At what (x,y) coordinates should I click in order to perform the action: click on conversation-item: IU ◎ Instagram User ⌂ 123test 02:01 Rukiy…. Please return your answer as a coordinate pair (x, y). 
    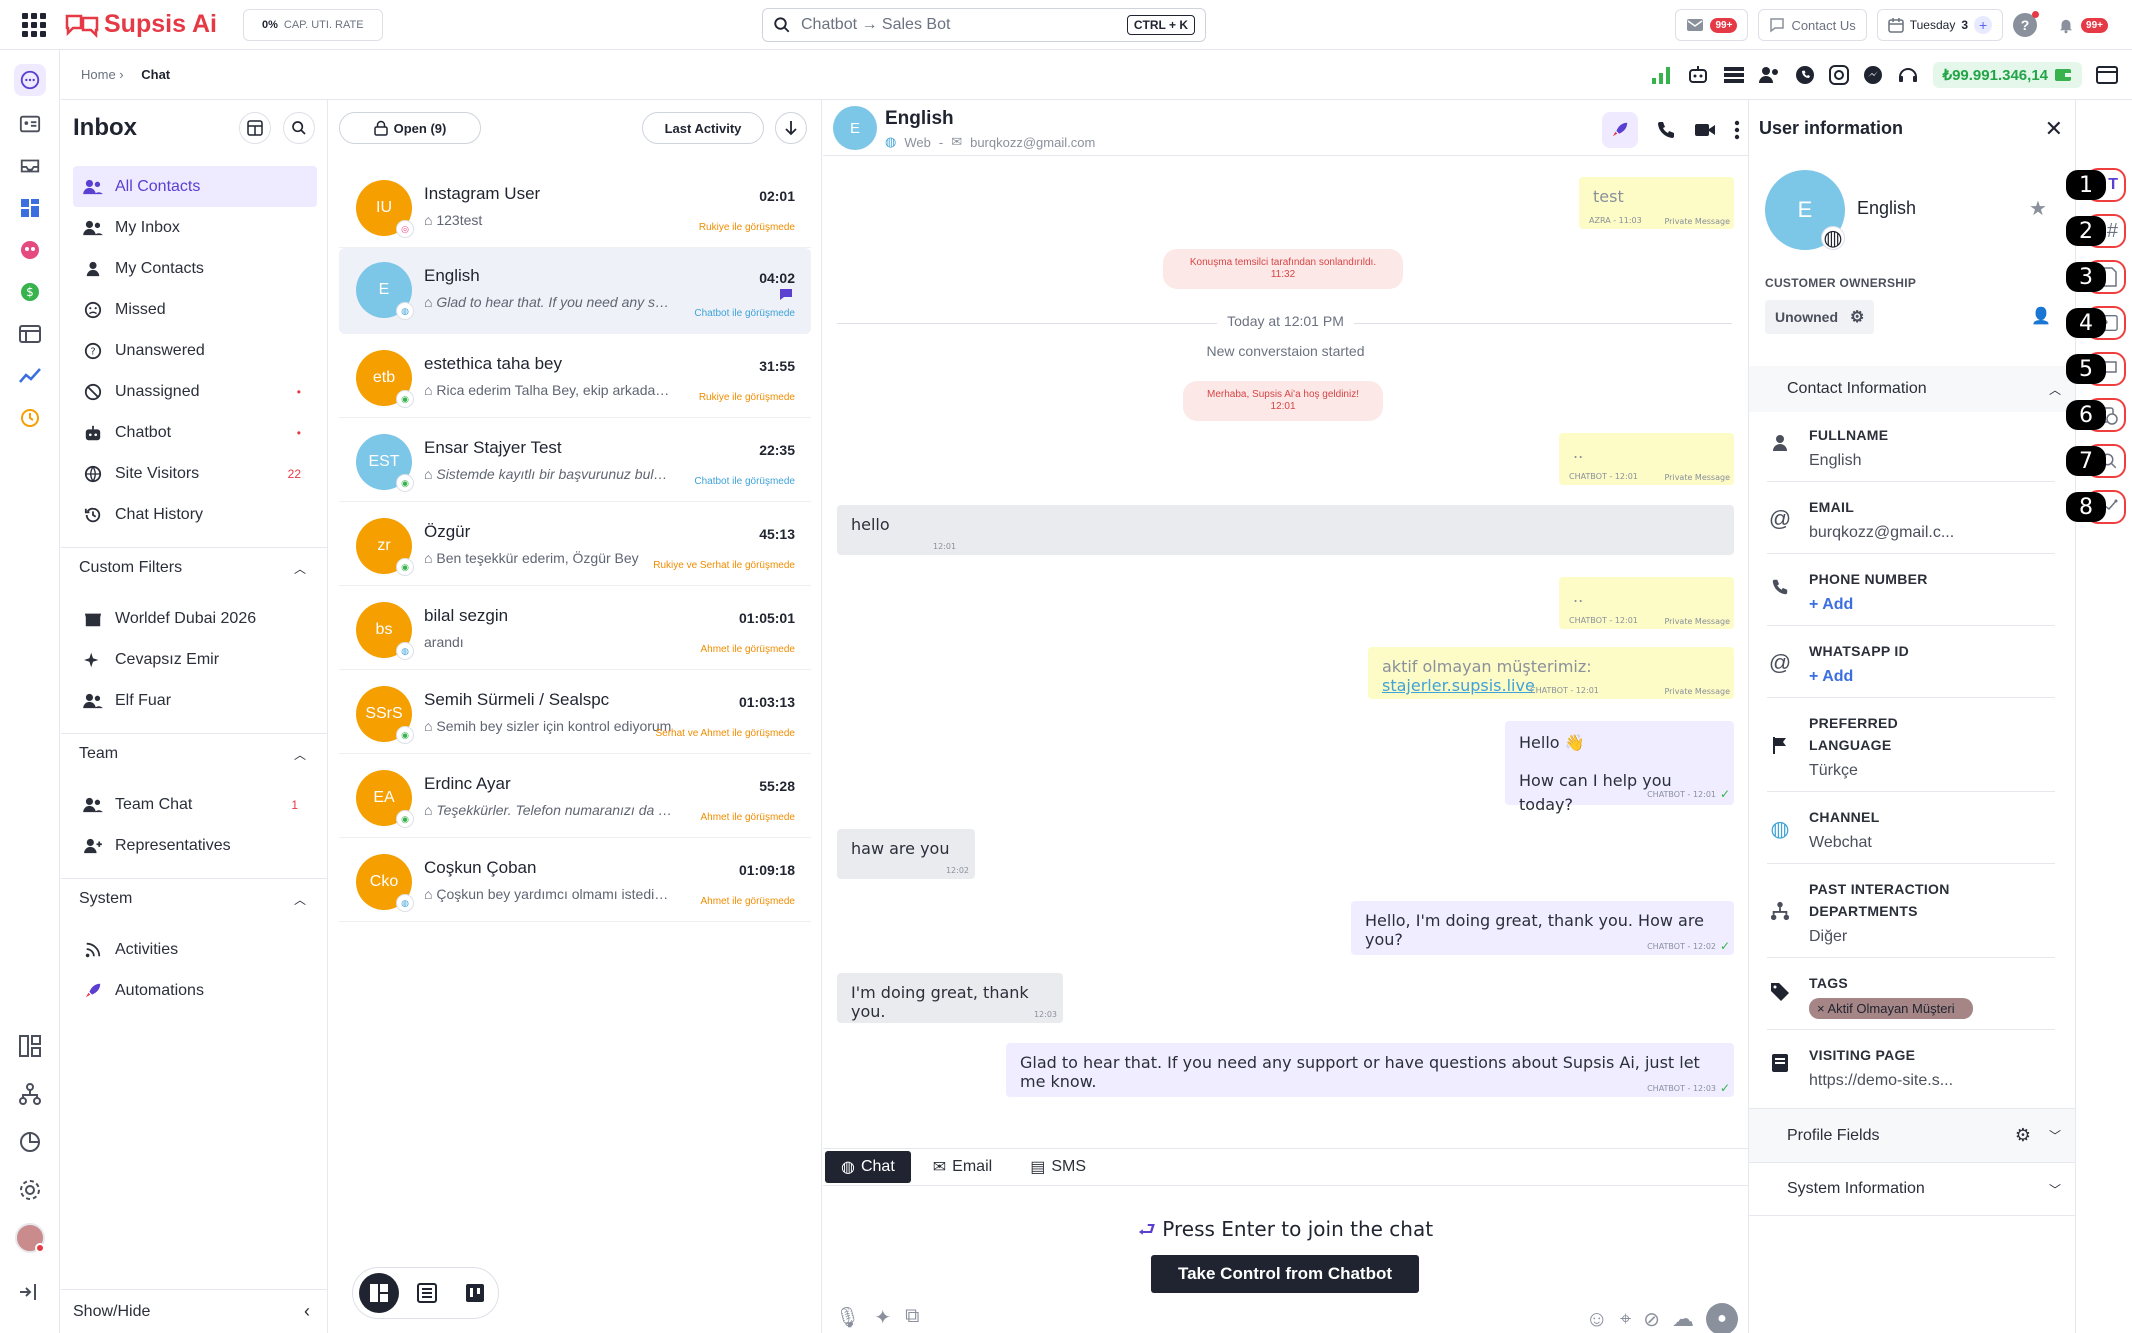
    Looking at the image, I should click on (575, 207).